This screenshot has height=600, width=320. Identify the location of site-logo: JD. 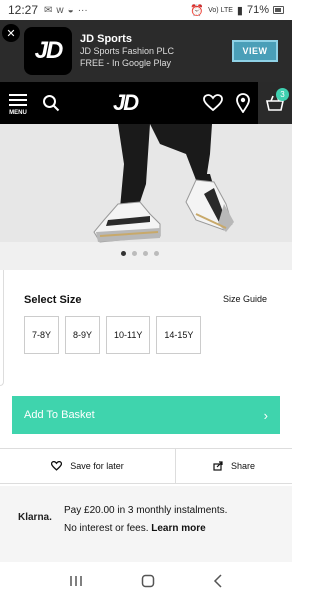
(126, 103).